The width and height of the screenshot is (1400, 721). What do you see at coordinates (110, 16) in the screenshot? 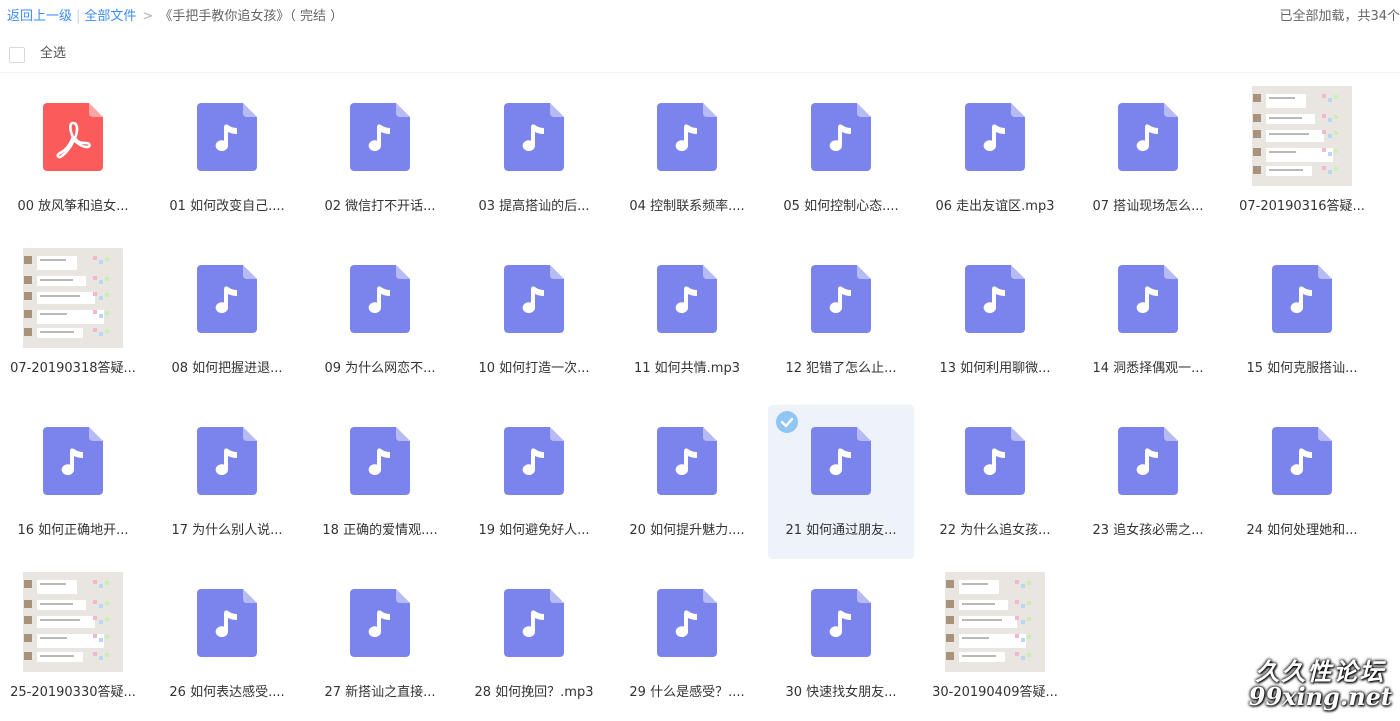
I see `all-files-link: 全部文件` at bounding box center [110, 16].